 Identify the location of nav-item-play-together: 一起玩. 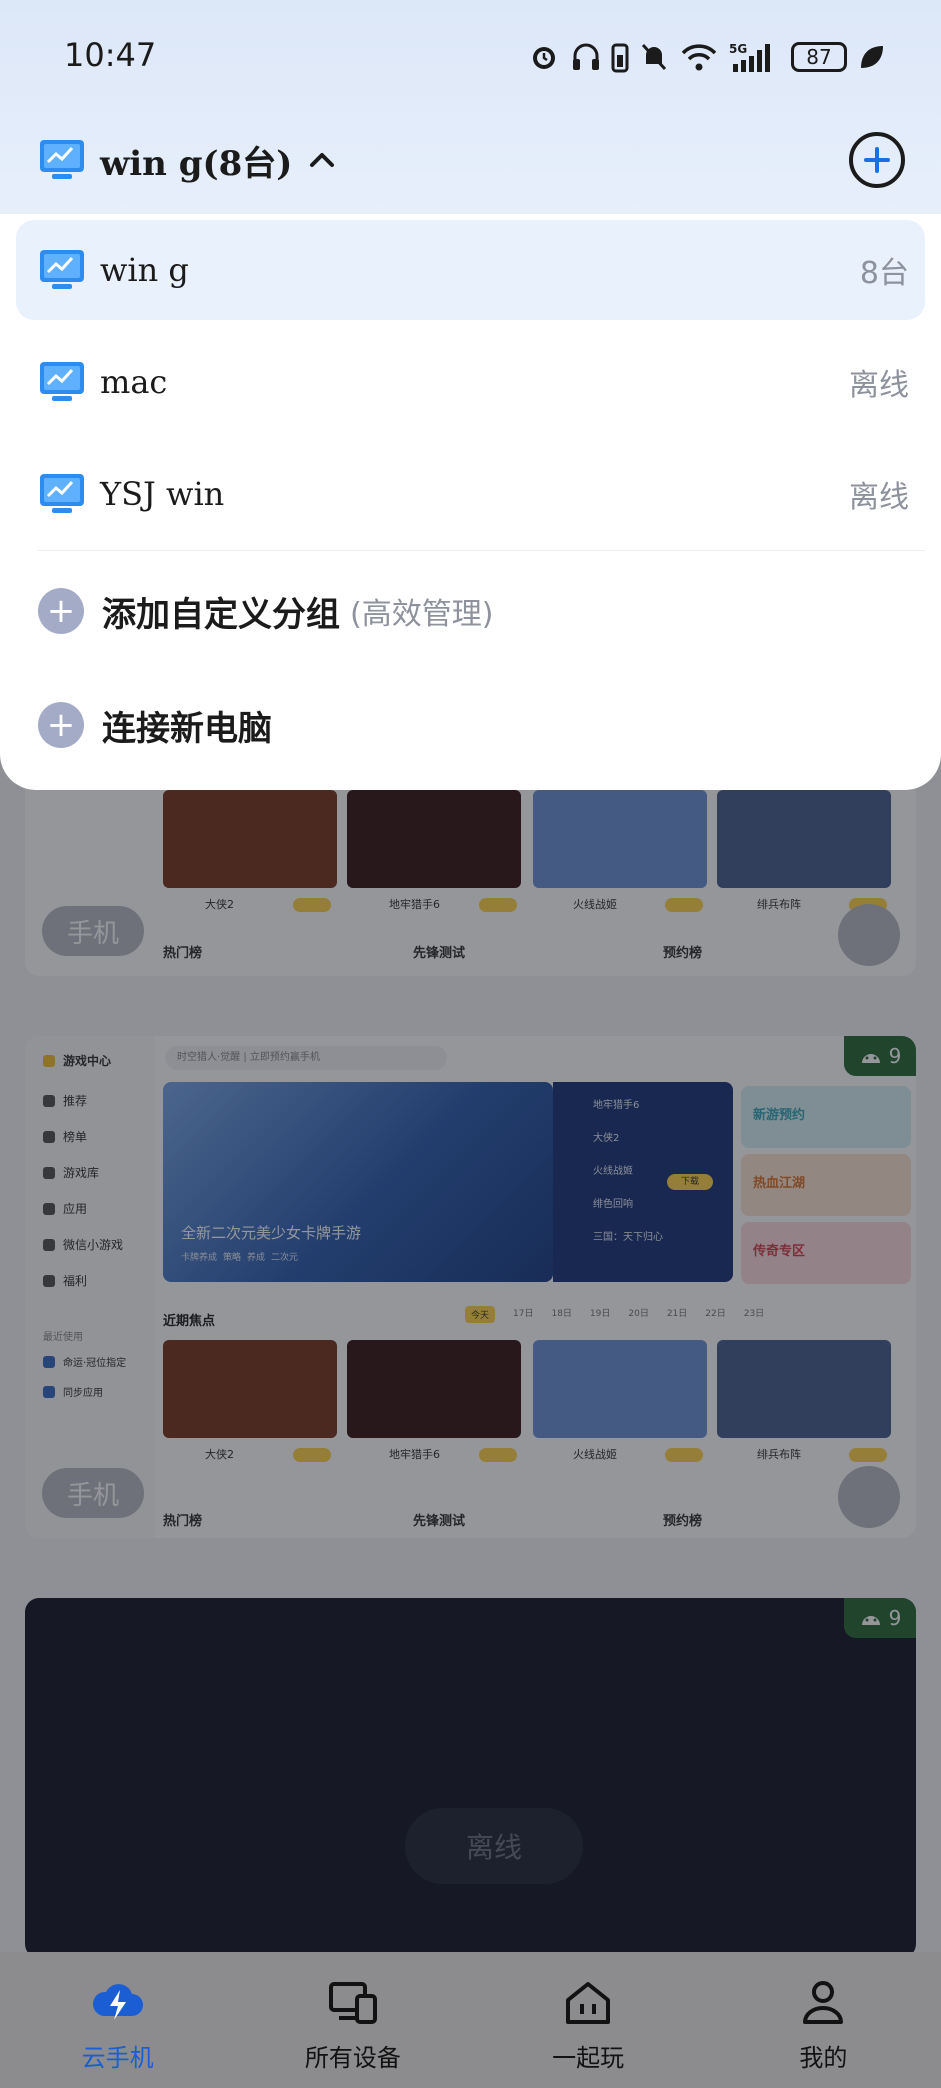
(588, 2012).